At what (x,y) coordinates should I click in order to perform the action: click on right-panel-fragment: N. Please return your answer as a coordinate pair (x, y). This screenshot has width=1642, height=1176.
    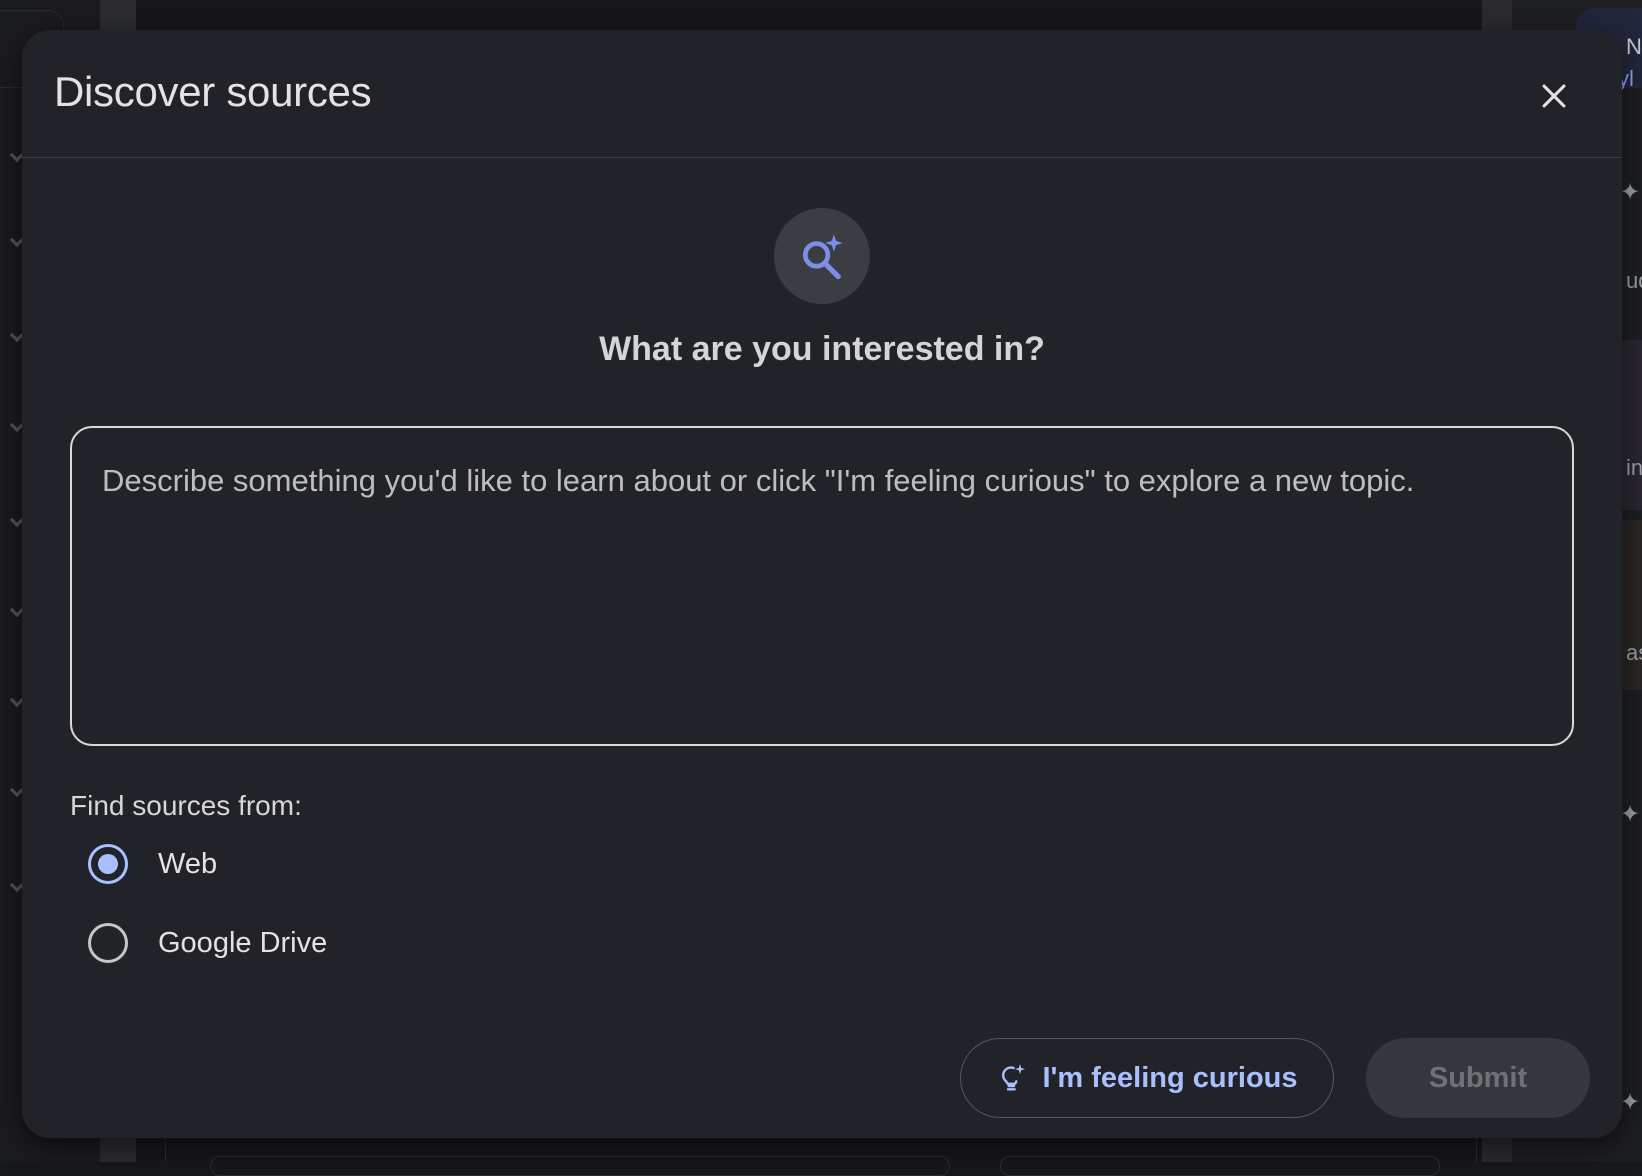
    Looking at the image, I should click on (1634, 47).